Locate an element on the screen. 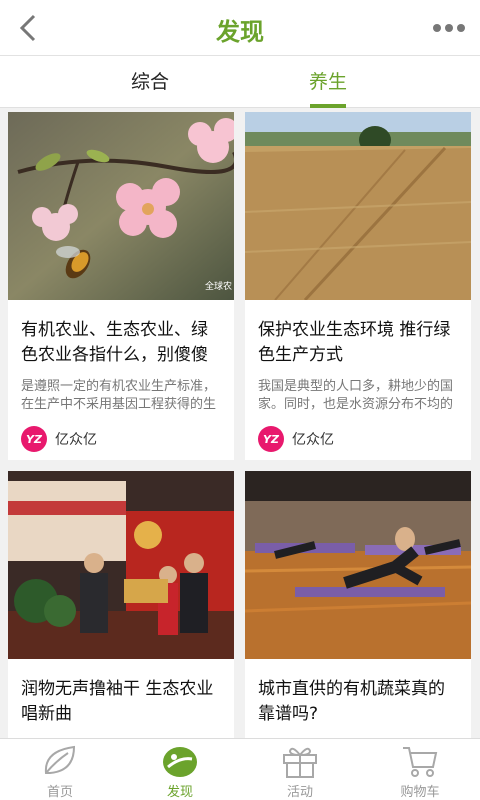 Image resolution: width=480 pixels, height=800 pixels. nav-label: 购物车 is located at coordinates (420, 792).